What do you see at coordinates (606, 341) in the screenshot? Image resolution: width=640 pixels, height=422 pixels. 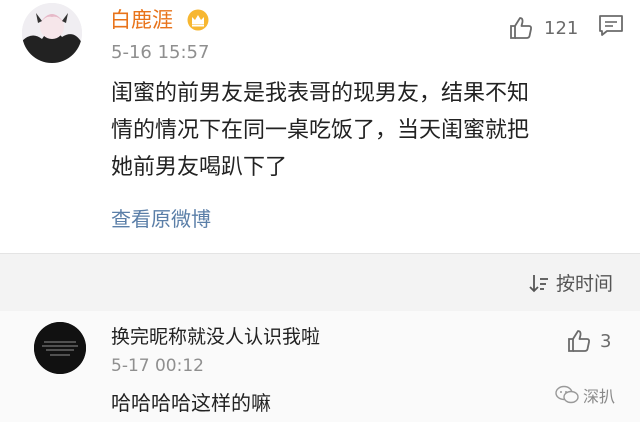 I see `reply-like-count: 3` at bounding box center [606, 341].